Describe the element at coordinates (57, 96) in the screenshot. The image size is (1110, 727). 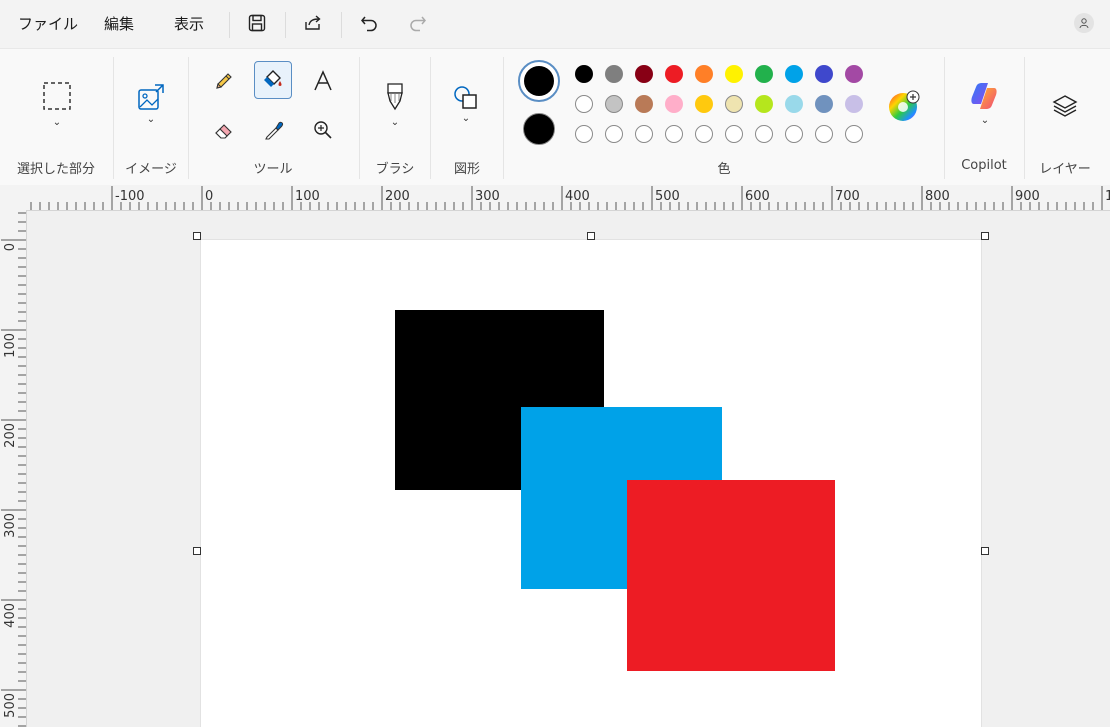
I see `selection-tool` at that location.